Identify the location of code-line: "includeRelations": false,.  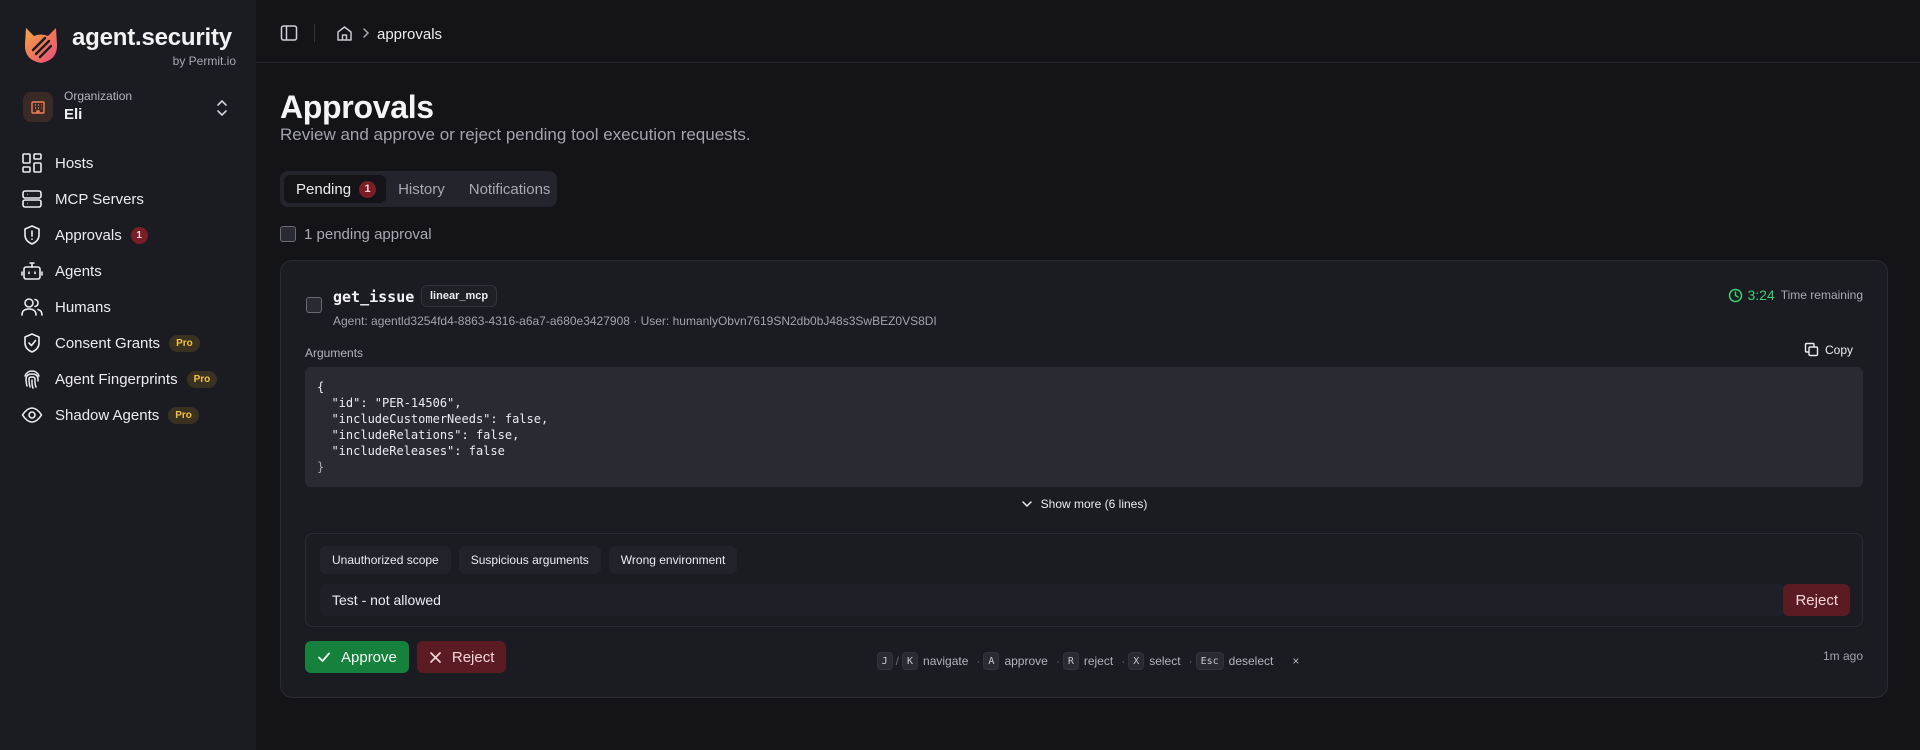
(418, 435).